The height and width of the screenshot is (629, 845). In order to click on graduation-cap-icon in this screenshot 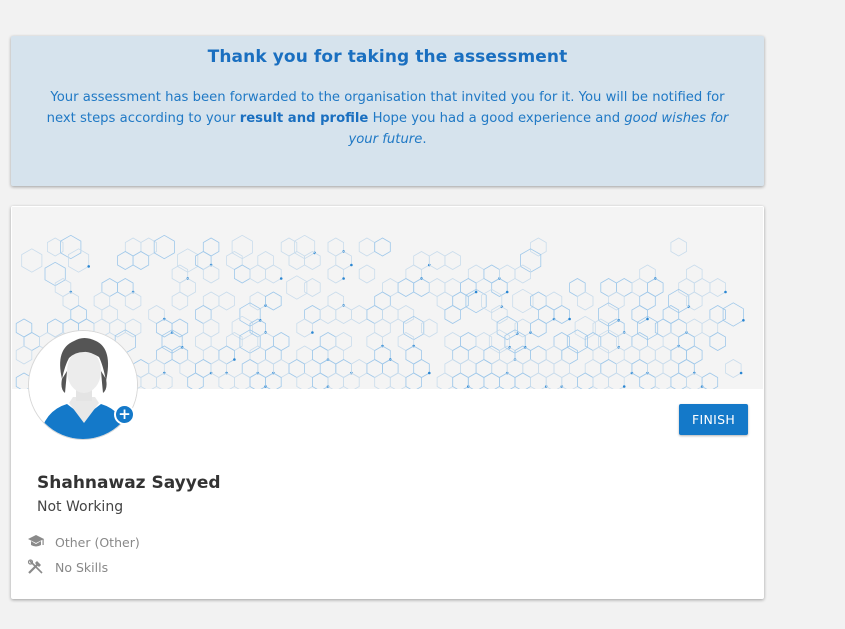, I will do `click(36, 542)`.